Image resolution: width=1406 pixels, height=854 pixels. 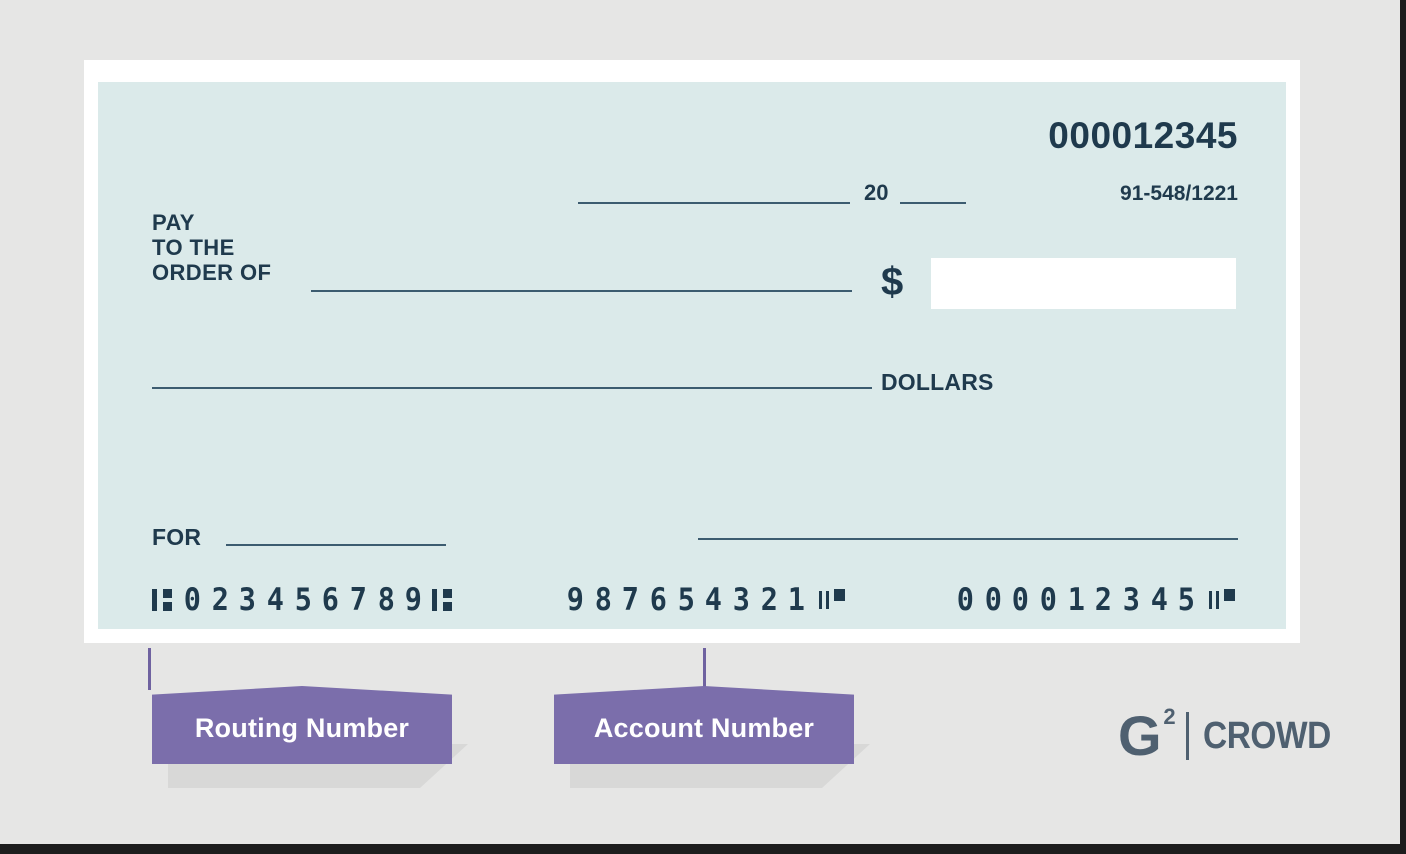 I want to click on pay-to-the-order-of-label: PAY TO THE ORDER OF, so click(x=211, y=247).